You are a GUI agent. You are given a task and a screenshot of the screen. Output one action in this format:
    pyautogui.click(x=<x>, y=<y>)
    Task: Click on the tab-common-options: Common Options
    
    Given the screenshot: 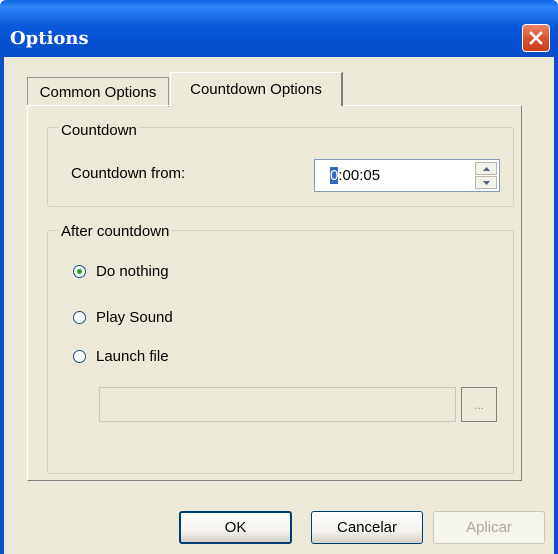 What is the action you would take?
    pyautogui.click(x=98, y=92)
    